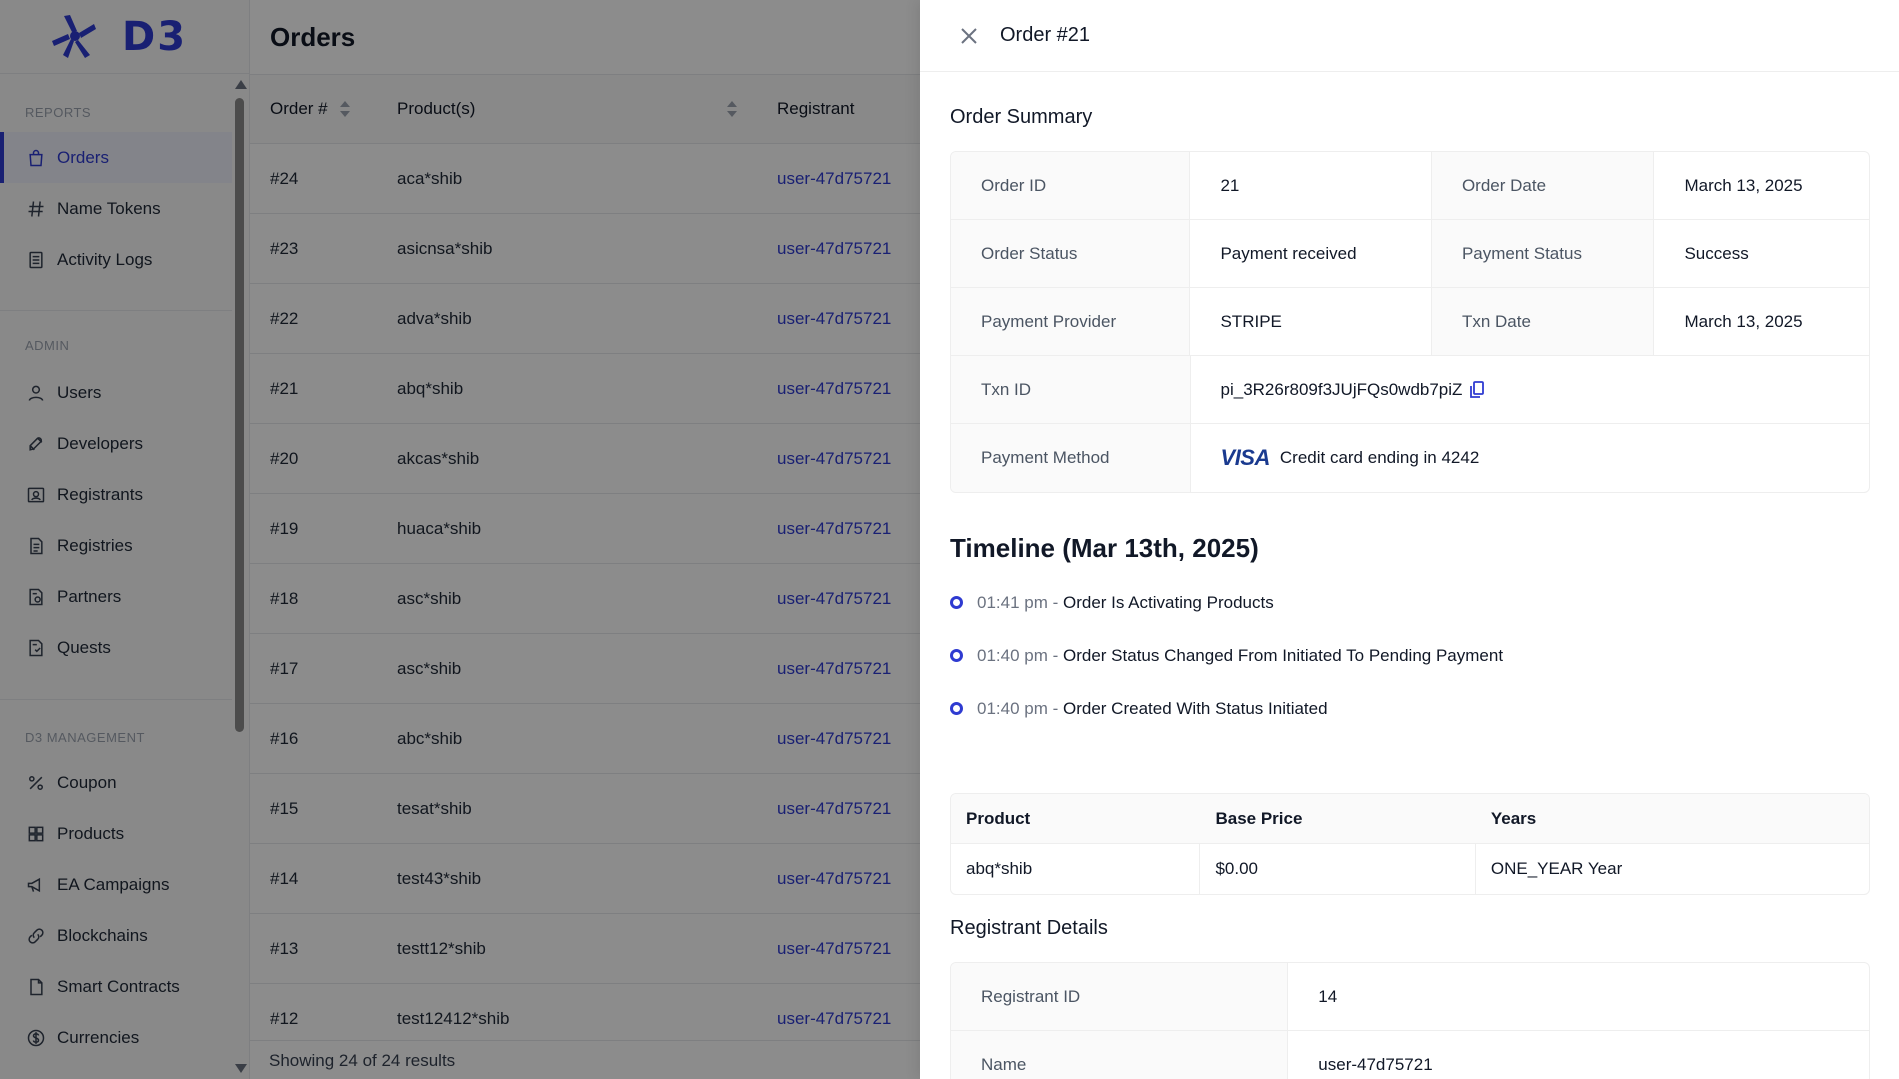  I want to click on payment-status-value: Success, so click(1716, 253).